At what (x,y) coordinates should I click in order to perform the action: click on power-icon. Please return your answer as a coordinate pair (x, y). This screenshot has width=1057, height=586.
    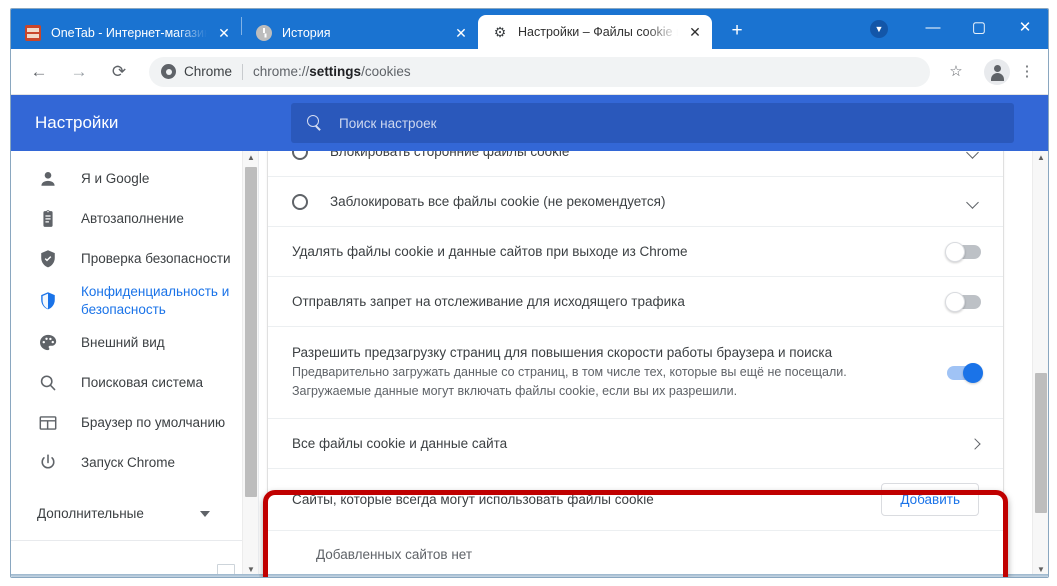
    Looking at the image, I should click on (48, 463).